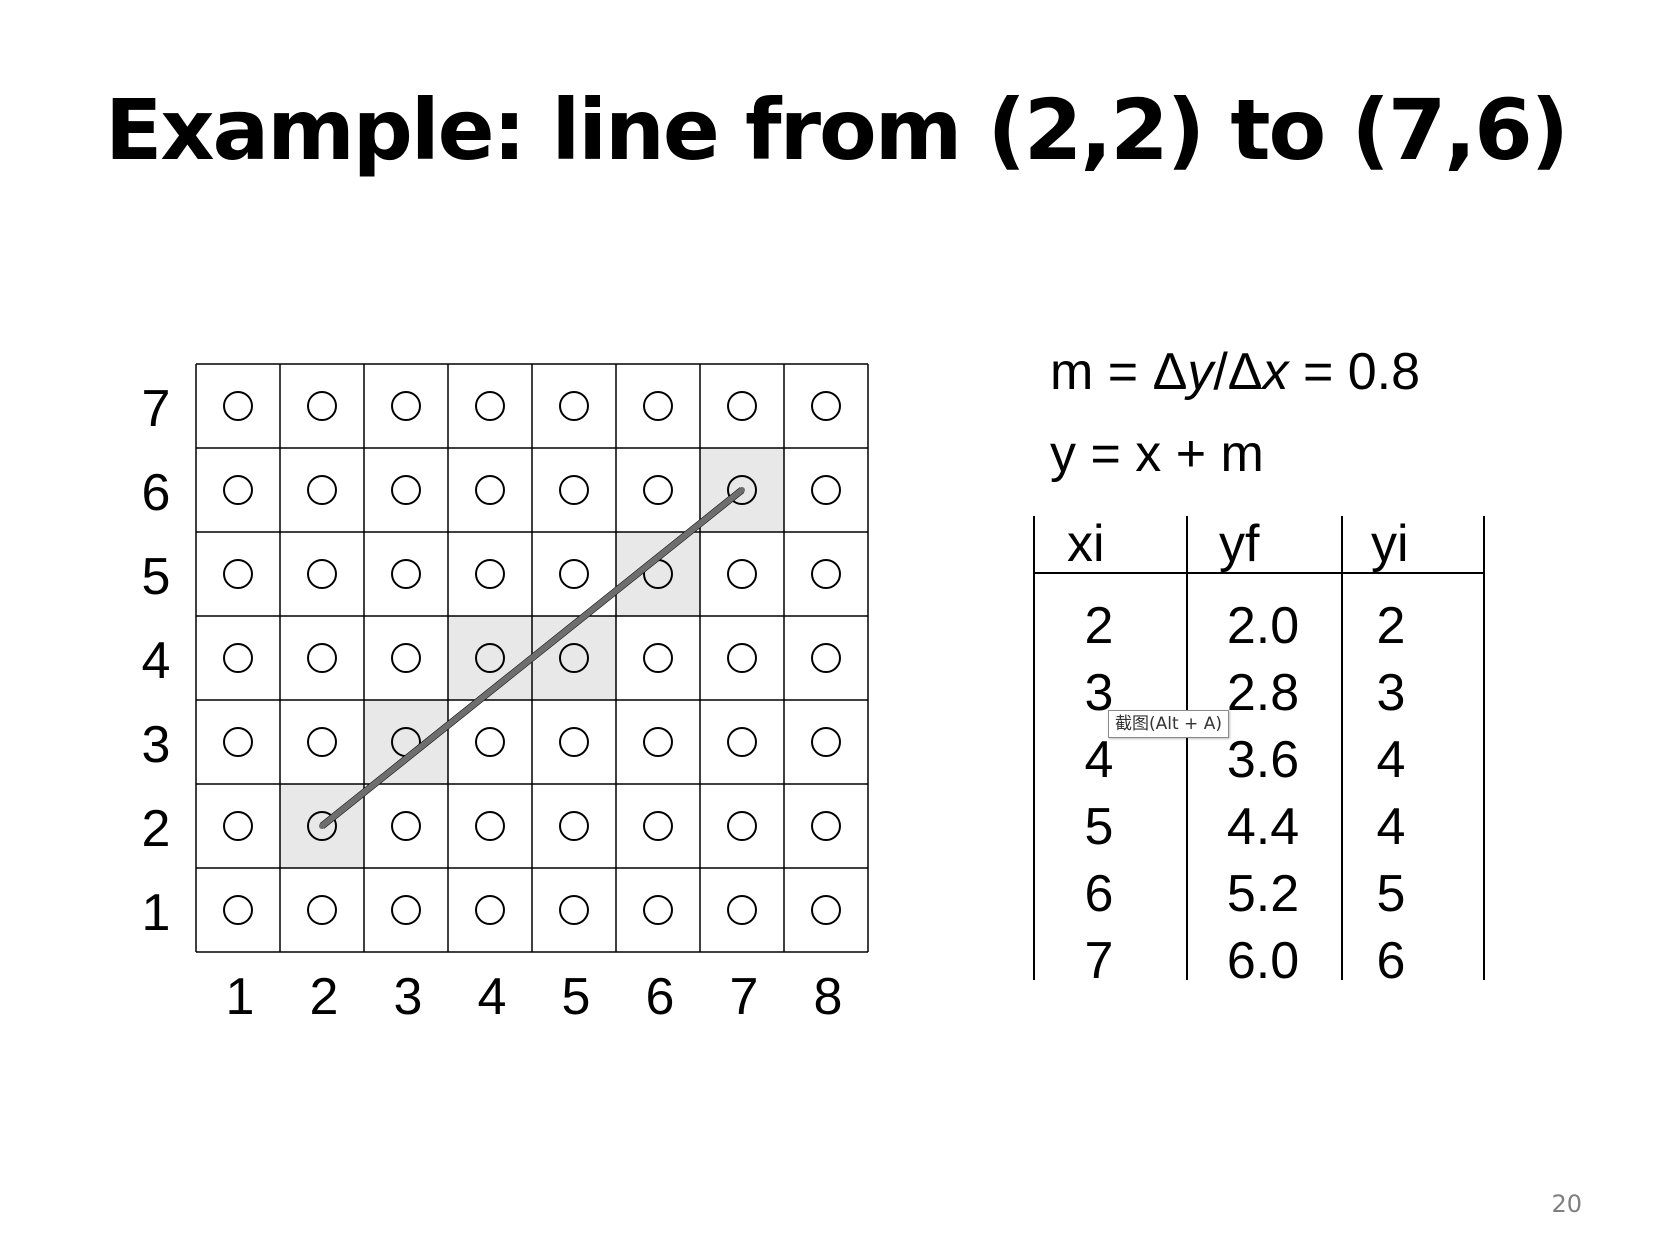 The image size is (1672, 1256). Describe the element at coordinates (1263, 626) in the screenshot. I see `table-cell: 2.0` at that location.